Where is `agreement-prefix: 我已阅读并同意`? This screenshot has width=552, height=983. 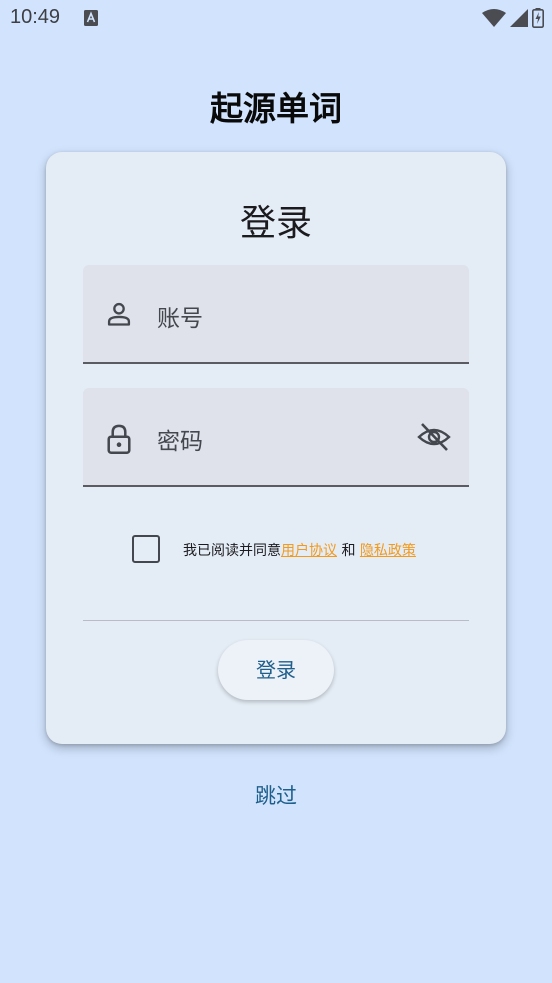 agreement-prefix: 我已阅读并同意 is located at coordinates (232, 551).